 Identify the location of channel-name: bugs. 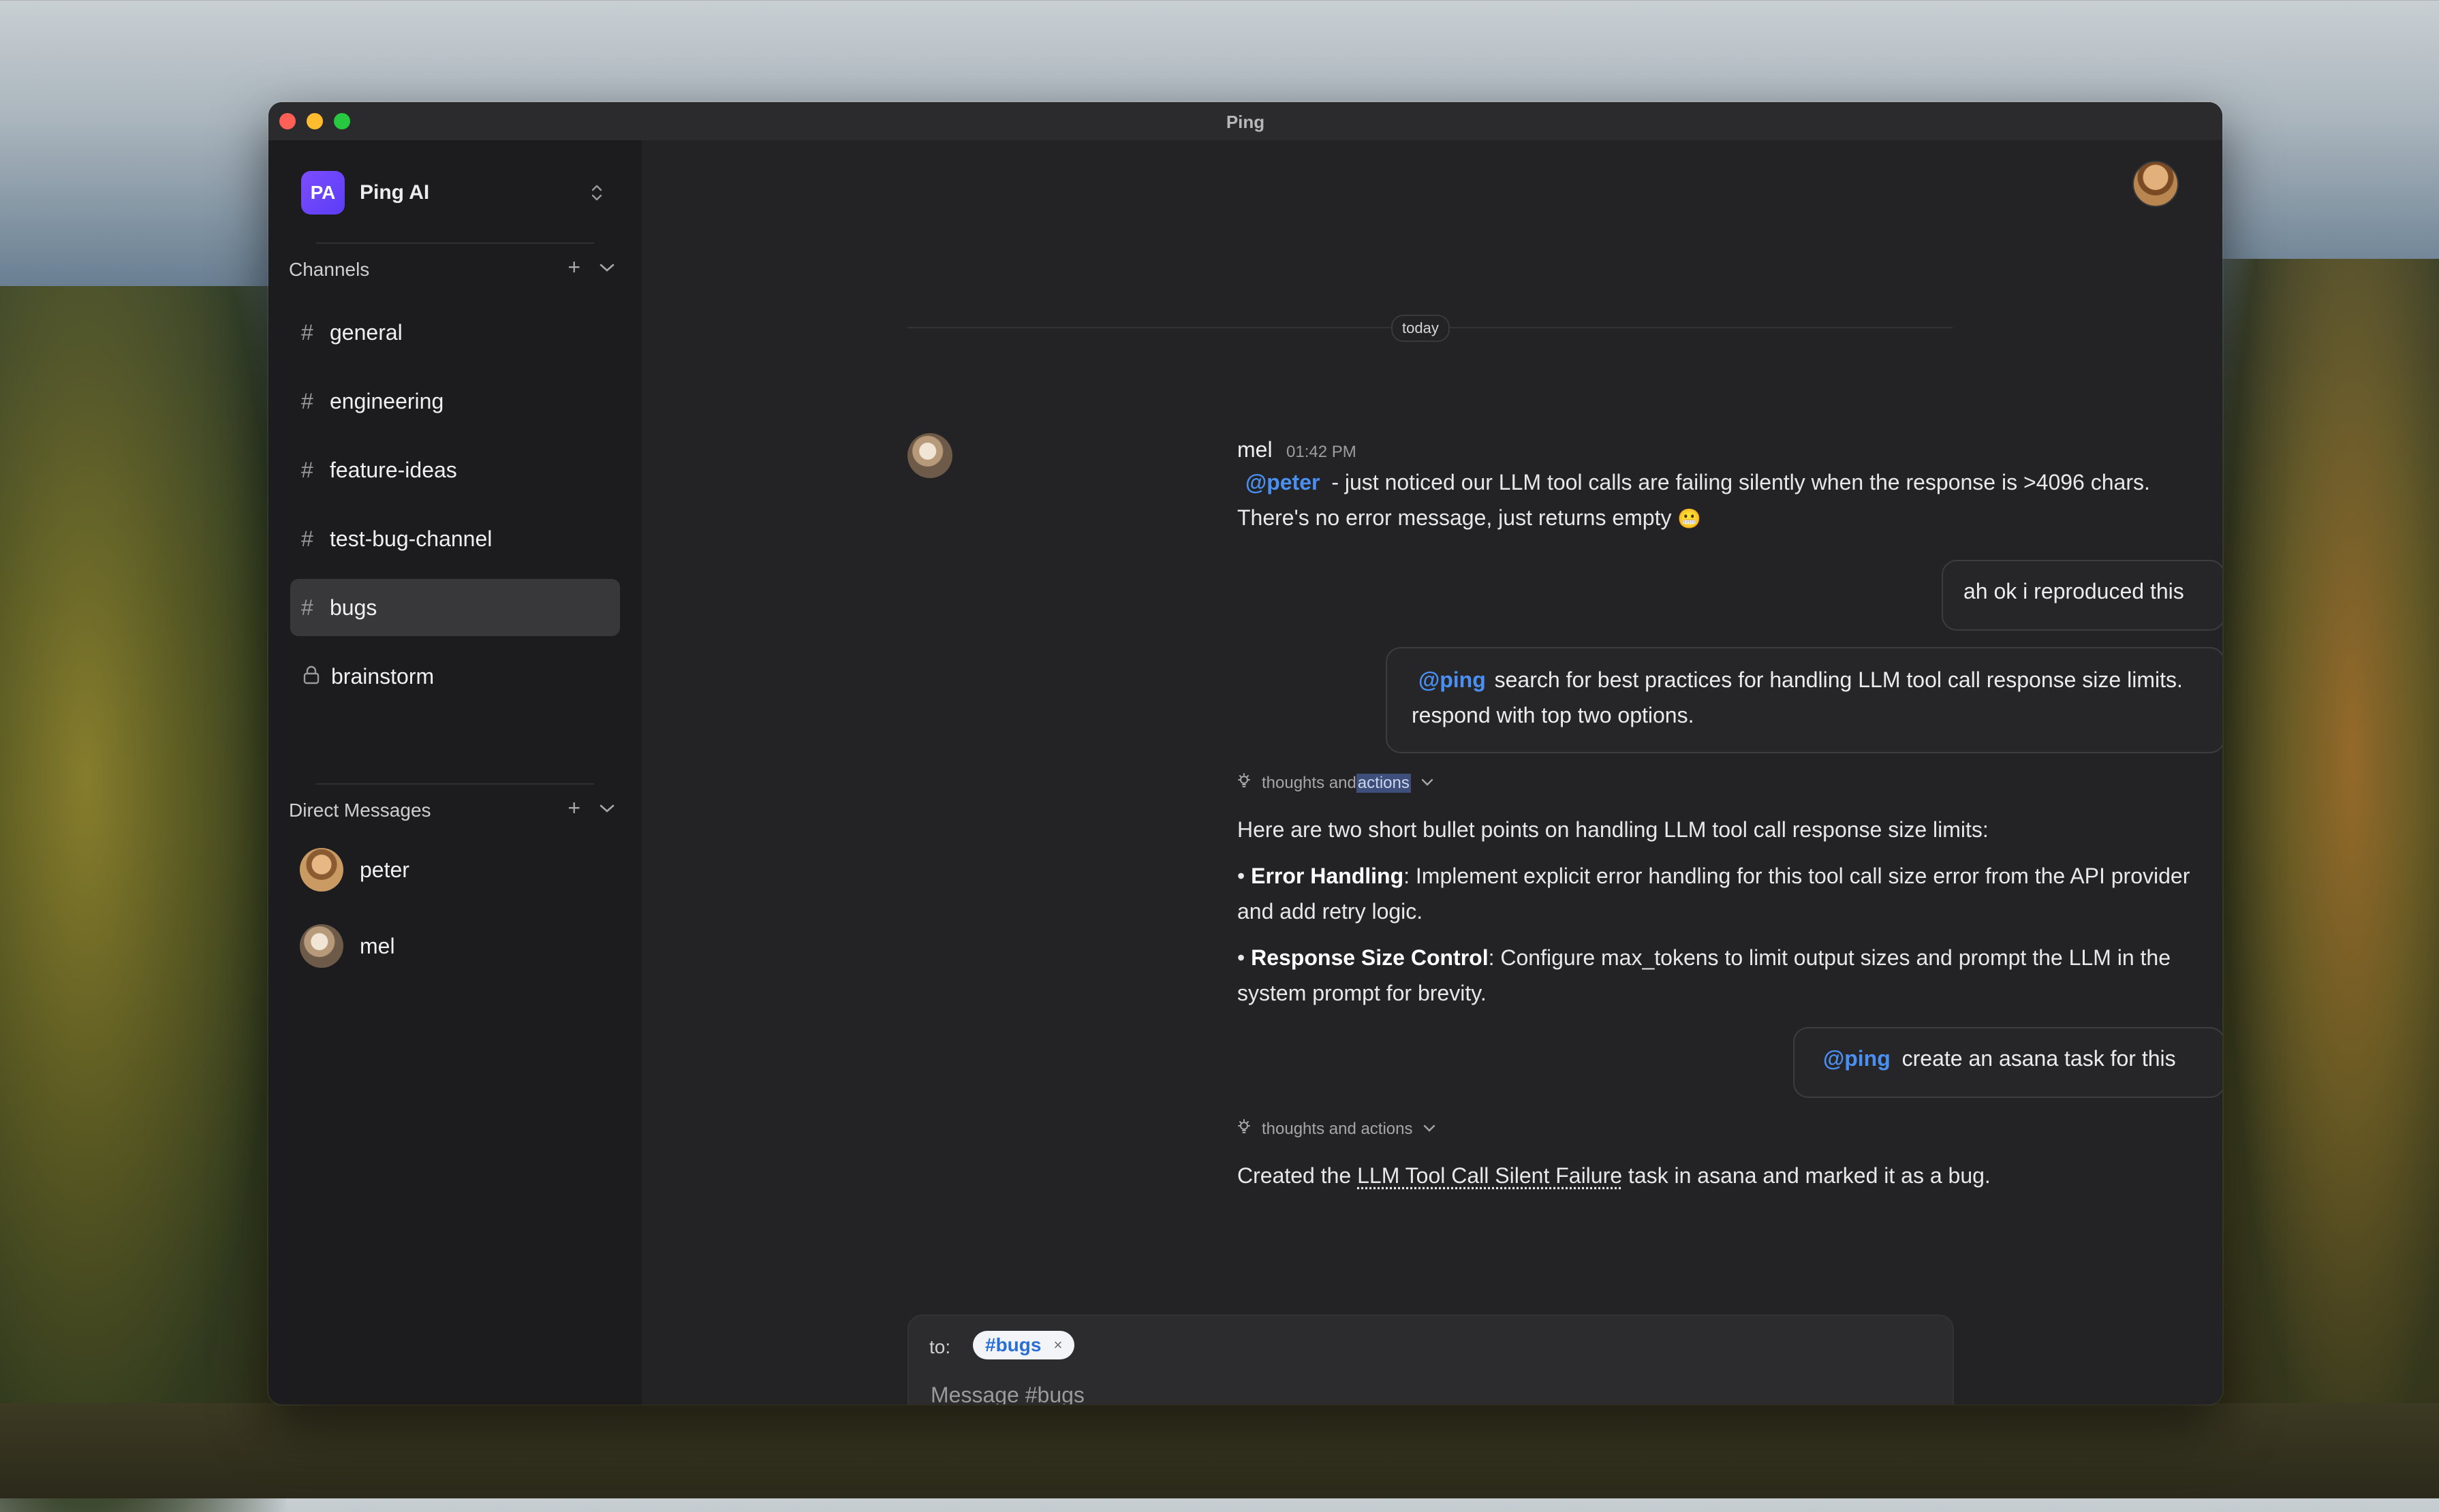
(353, 607).